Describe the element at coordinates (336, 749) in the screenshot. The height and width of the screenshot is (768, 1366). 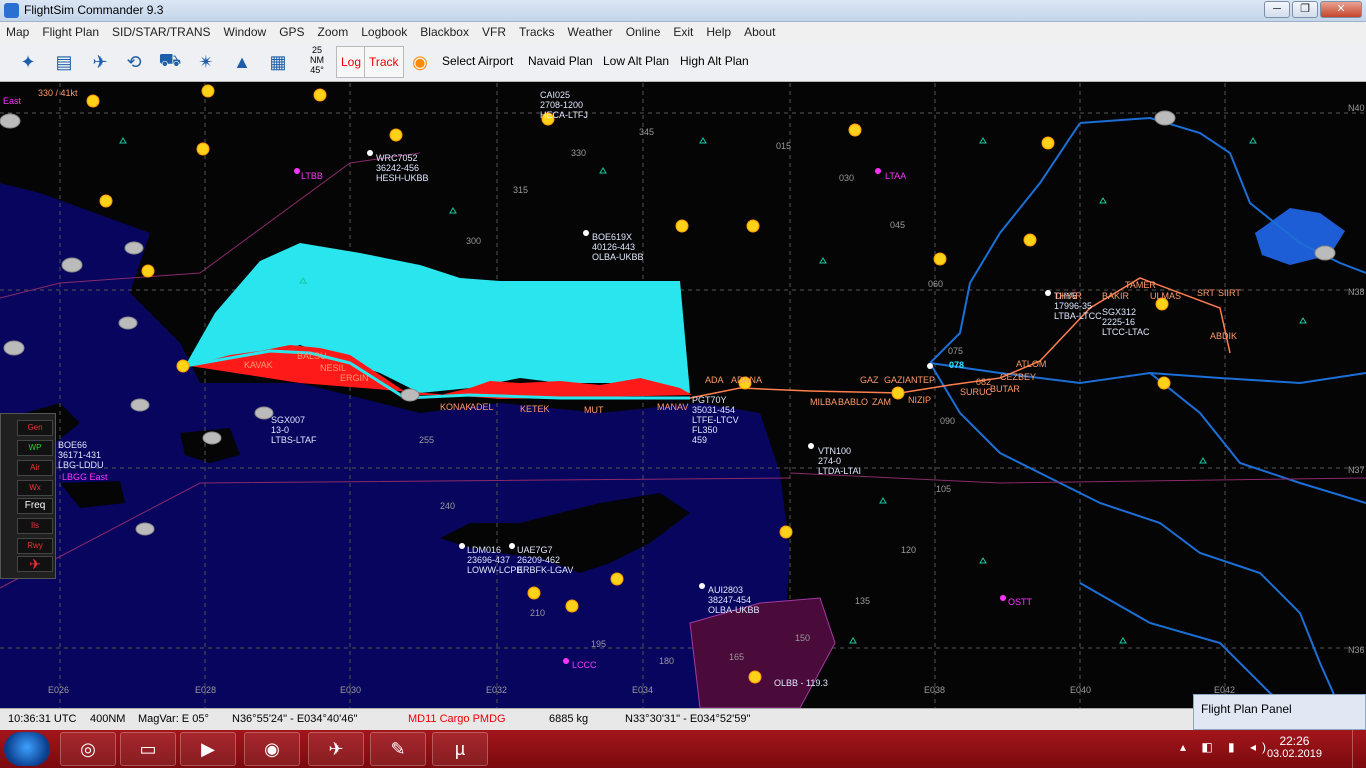
I see `flightsim-icon: ✈` at that location.